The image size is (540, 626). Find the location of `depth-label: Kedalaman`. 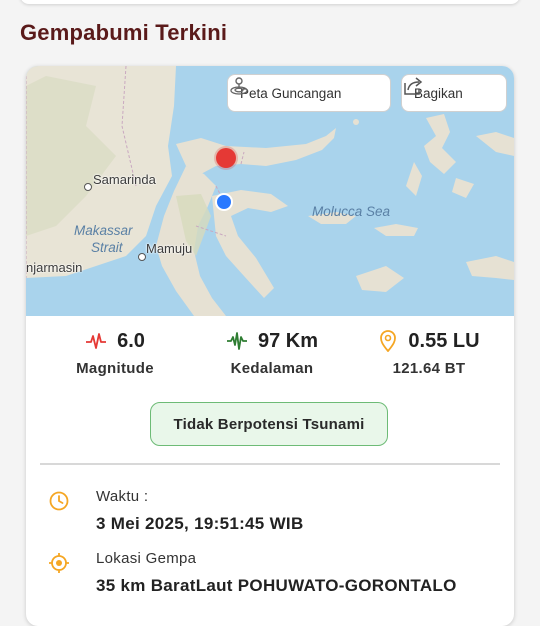

depth-label: Kedalaman is located at coordinates (272, 368).